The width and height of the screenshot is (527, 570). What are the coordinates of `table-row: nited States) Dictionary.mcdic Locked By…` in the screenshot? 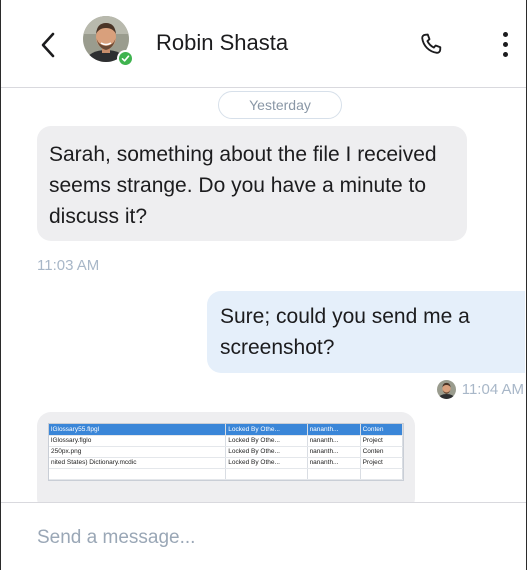 It's located at (226, 463).